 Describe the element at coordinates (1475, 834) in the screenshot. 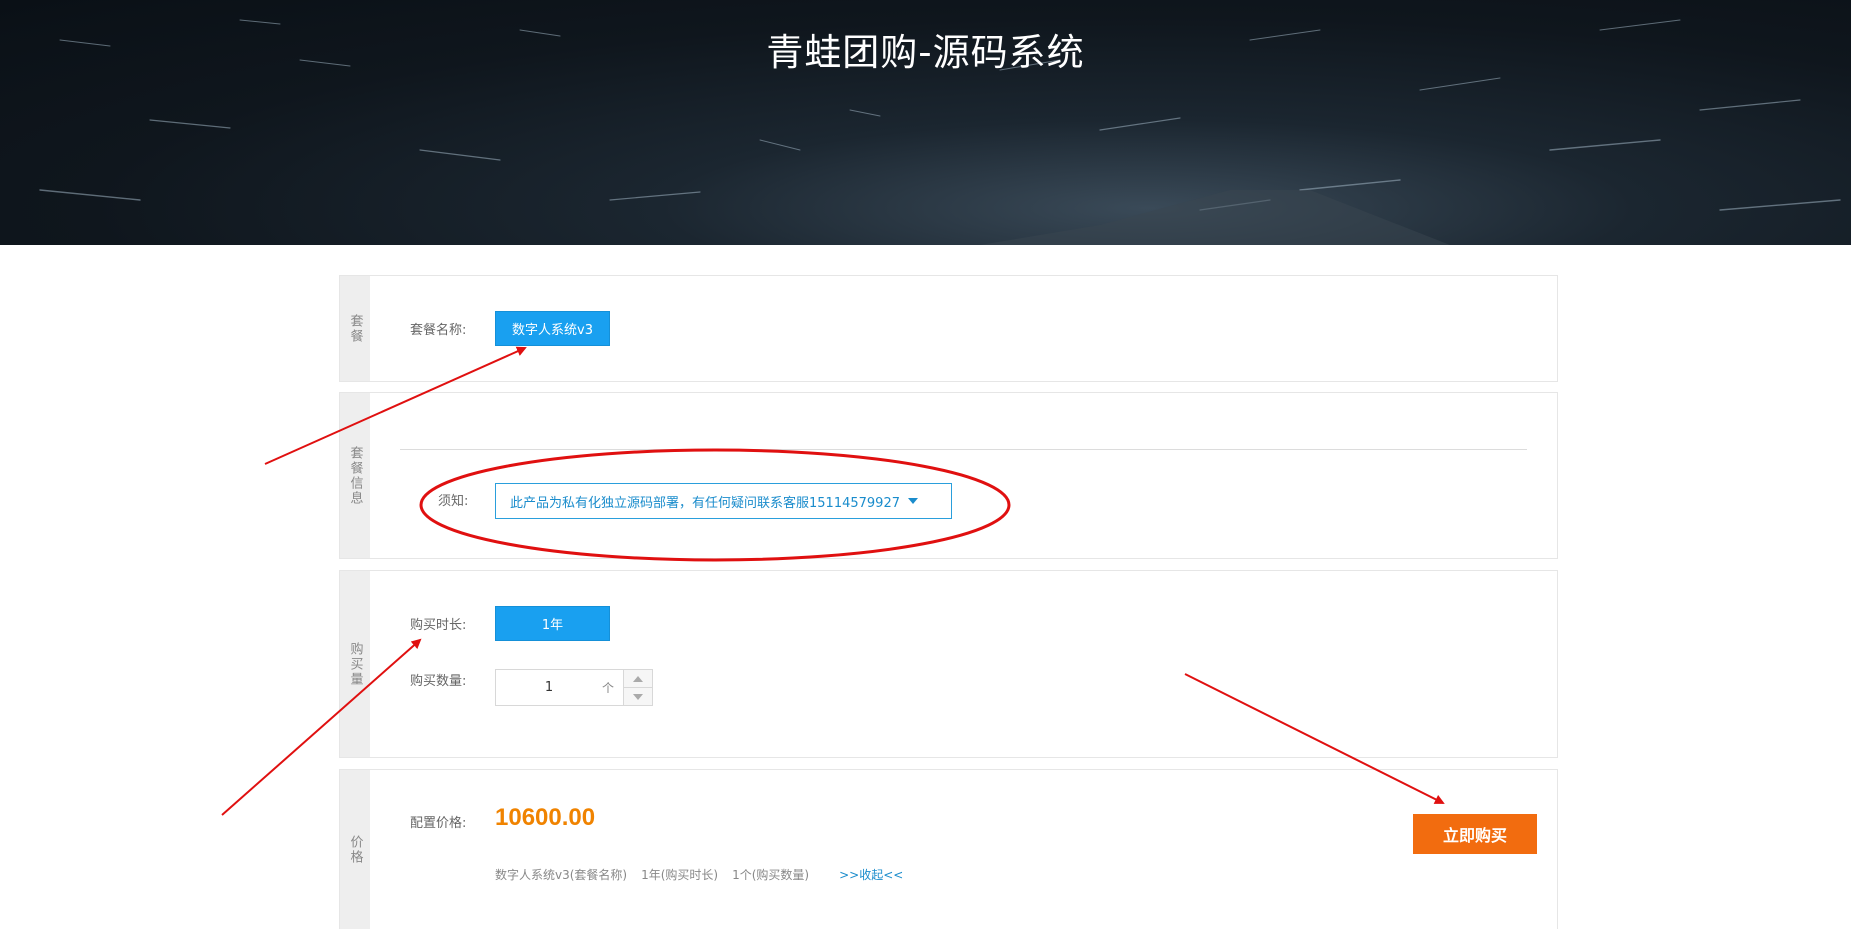

I see `buy-now-button: 立即购买` at that location.